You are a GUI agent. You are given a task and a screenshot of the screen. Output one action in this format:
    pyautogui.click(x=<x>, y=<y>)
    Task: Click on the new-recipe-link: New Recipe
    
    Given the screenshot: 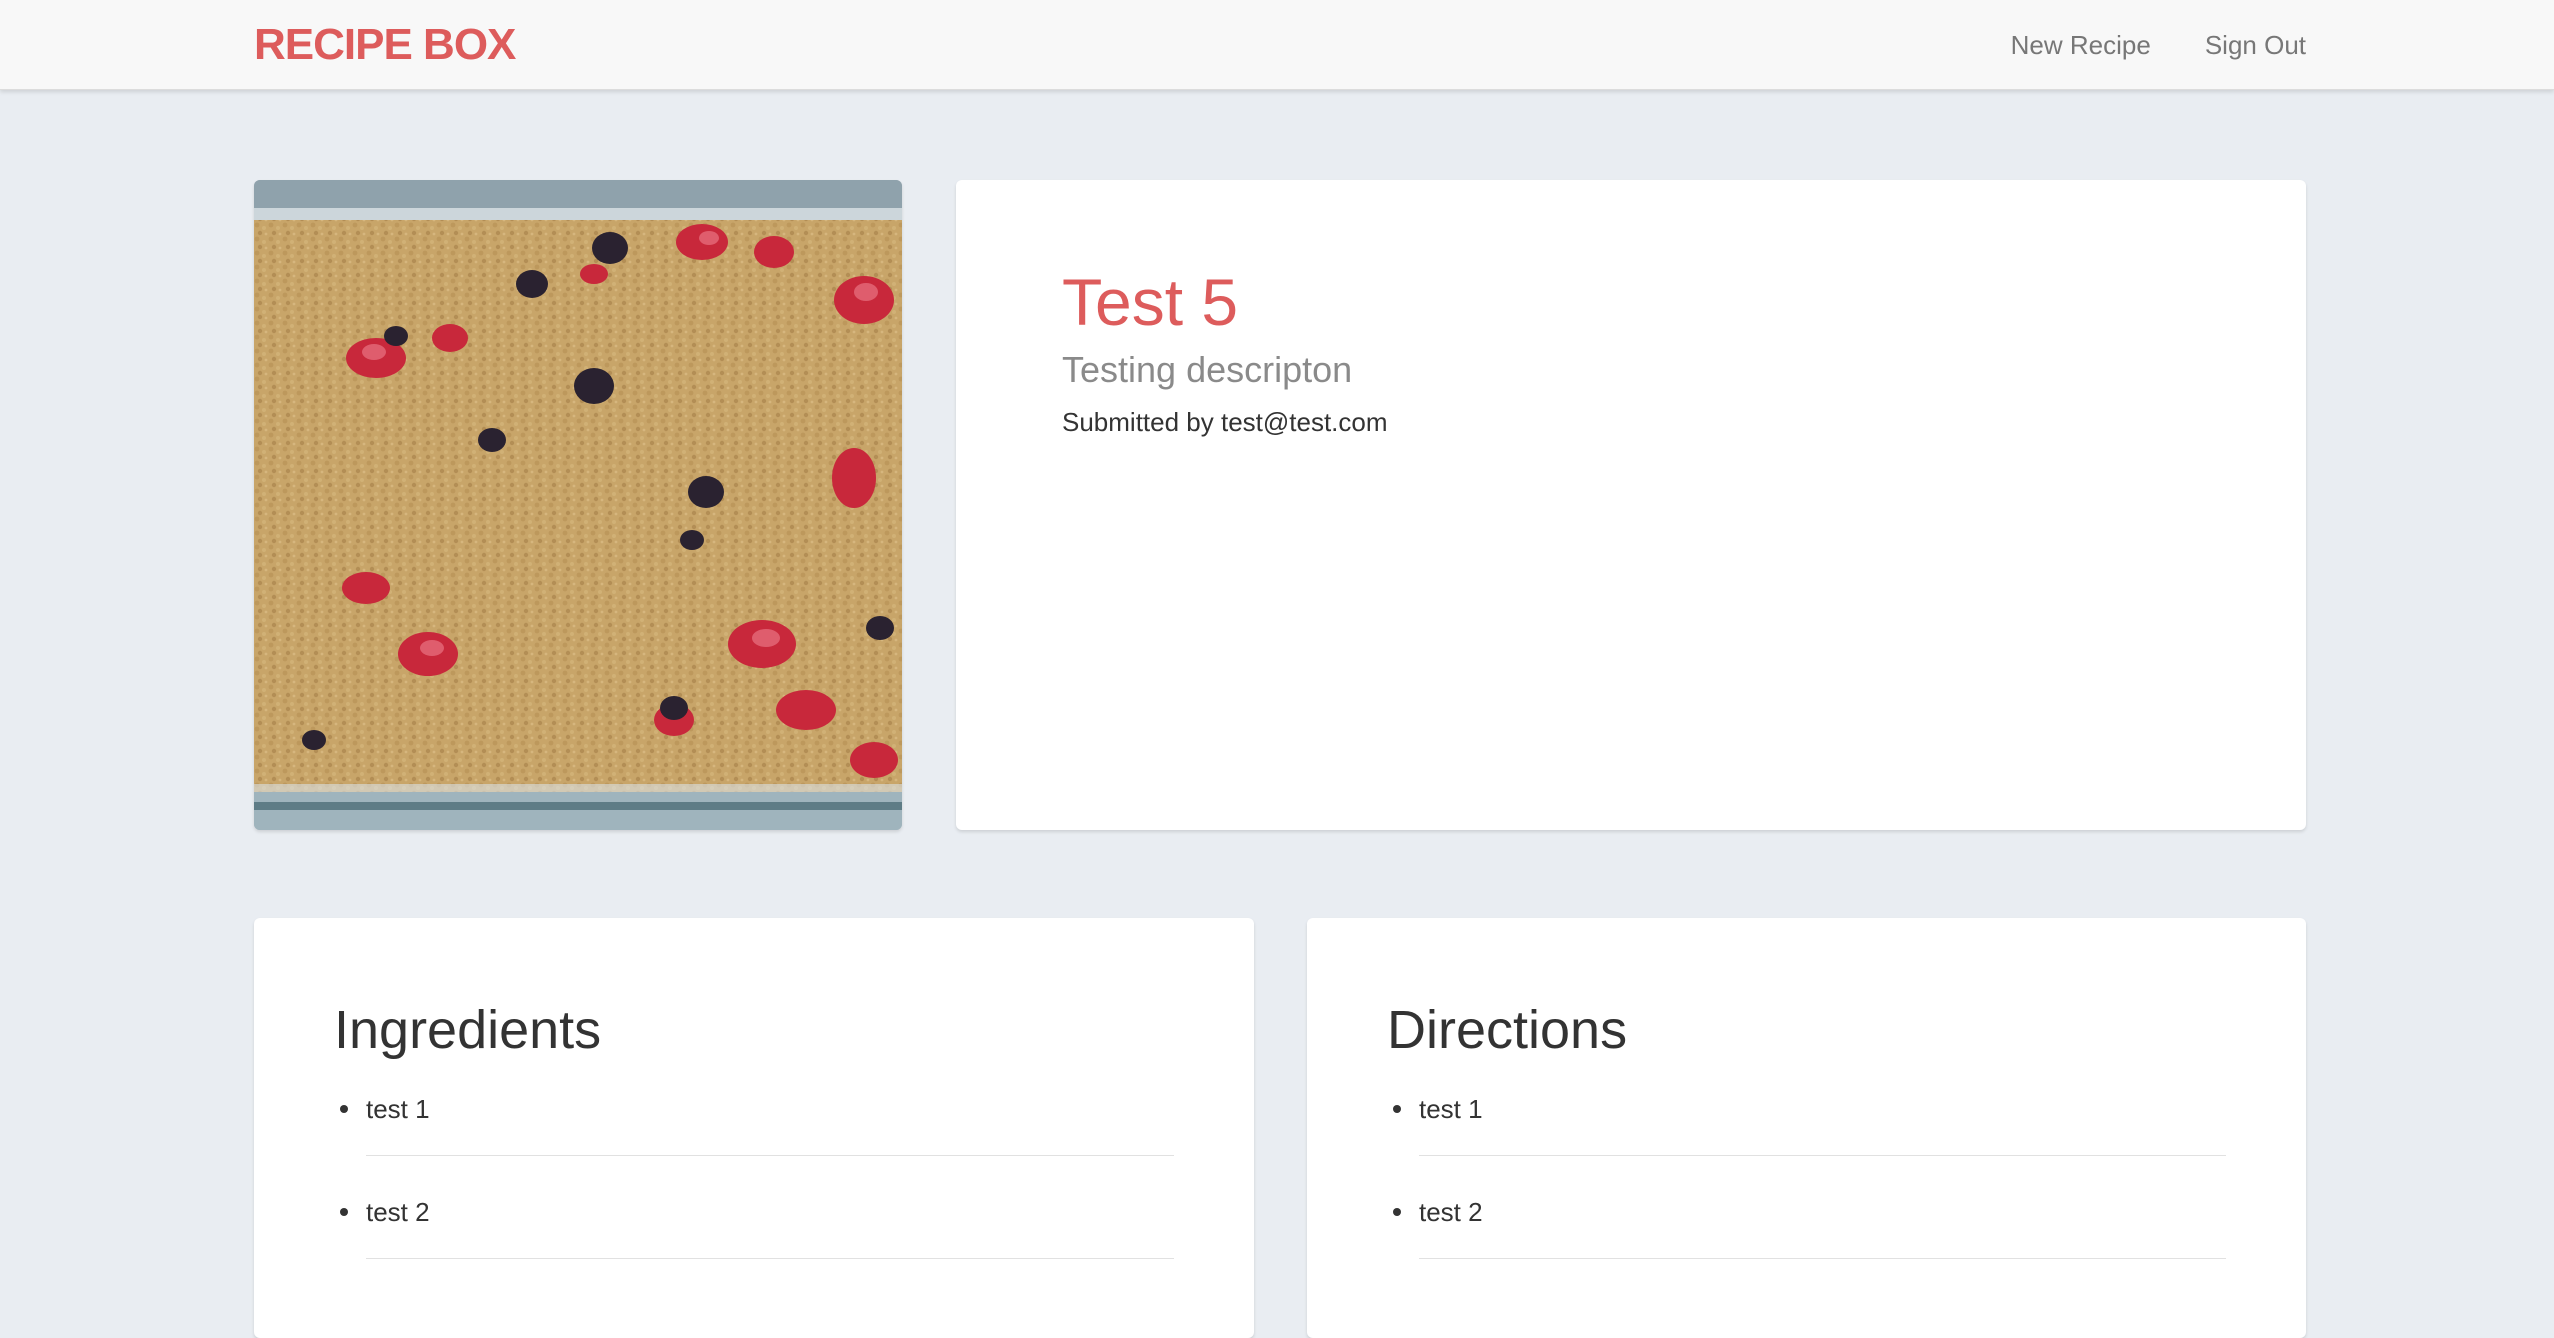 What is the action you would take?
    pyautogui.click(x=2081, y=45)
    